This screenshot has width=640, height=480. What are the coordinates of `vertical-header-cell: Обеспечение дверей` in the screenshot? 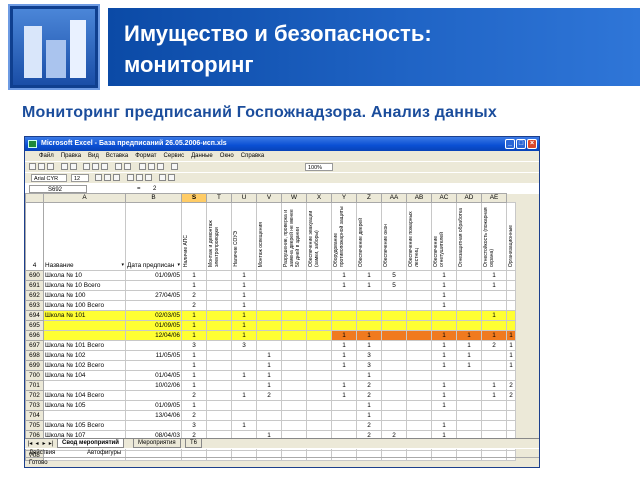 It's located at (369, 236).